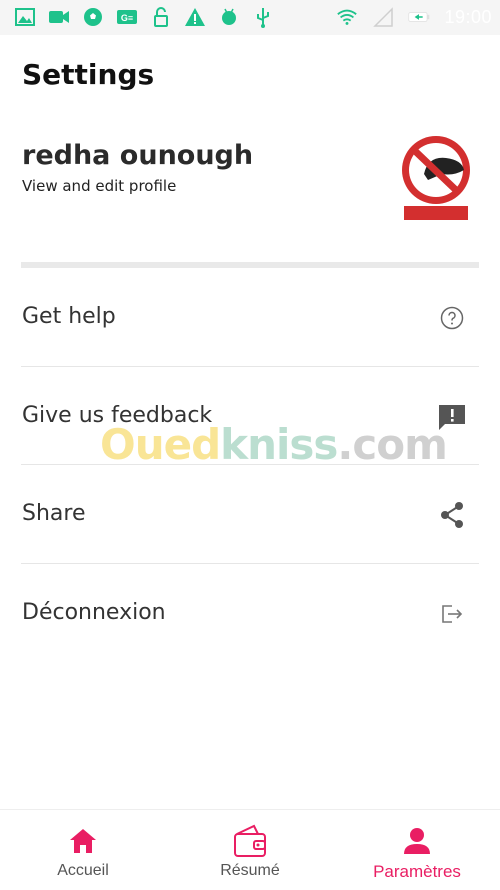  Describe the element at coordinates (250, 514) in the screenshot. I see `menu-item-share: Share` at that location.